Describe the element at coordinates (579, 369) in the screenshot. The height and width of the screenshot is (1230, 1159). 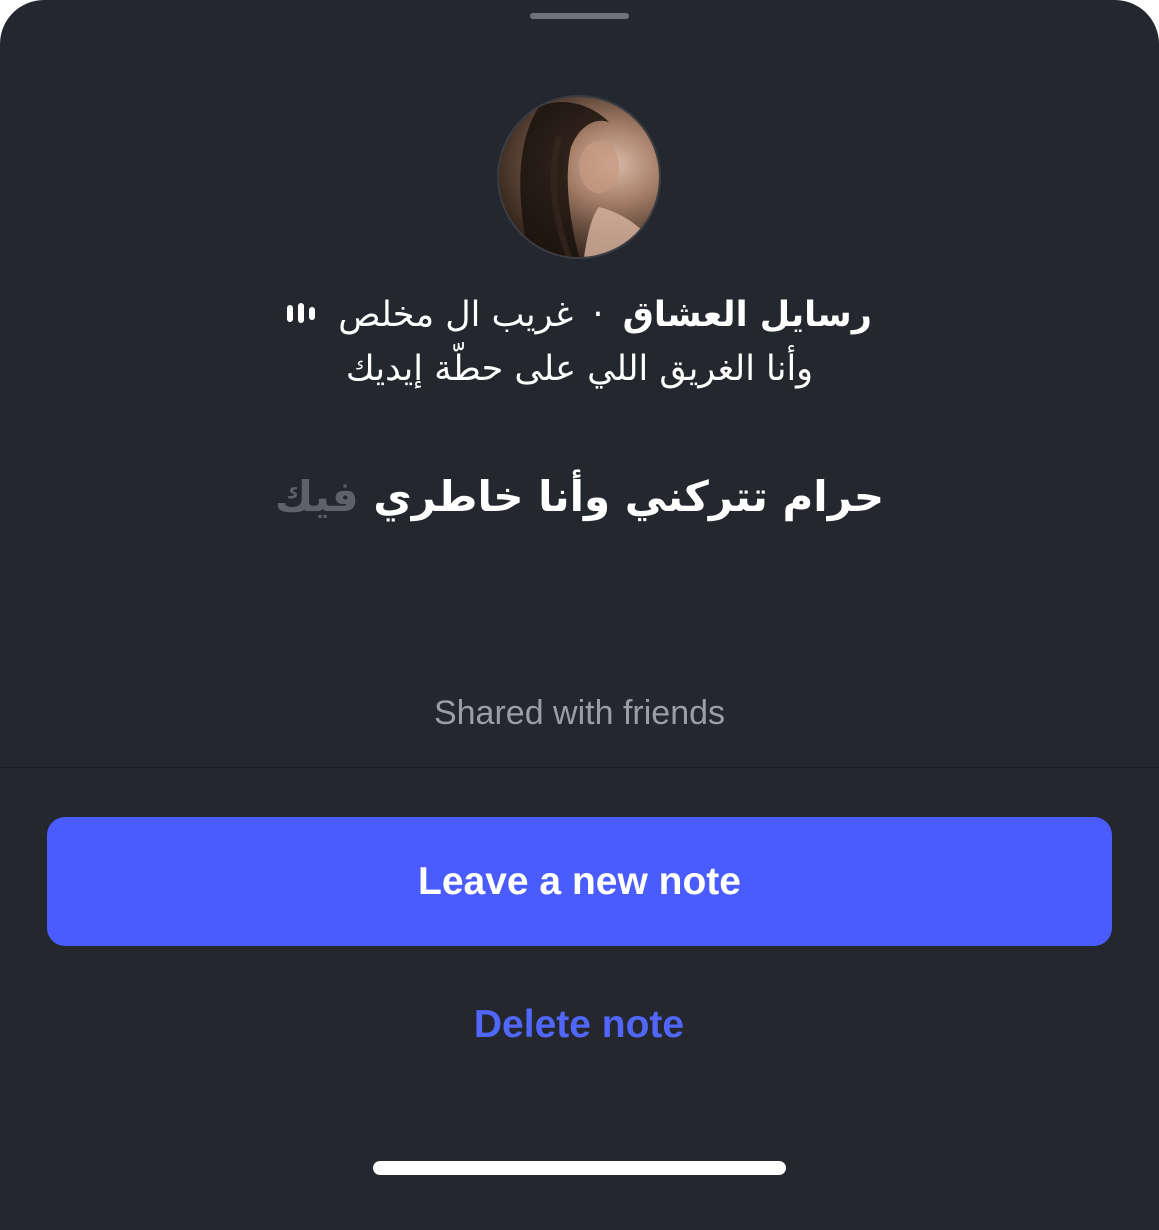
I see `song-lyric-line: وأنا الغريق اللي على حطّة إيديك` at that location.